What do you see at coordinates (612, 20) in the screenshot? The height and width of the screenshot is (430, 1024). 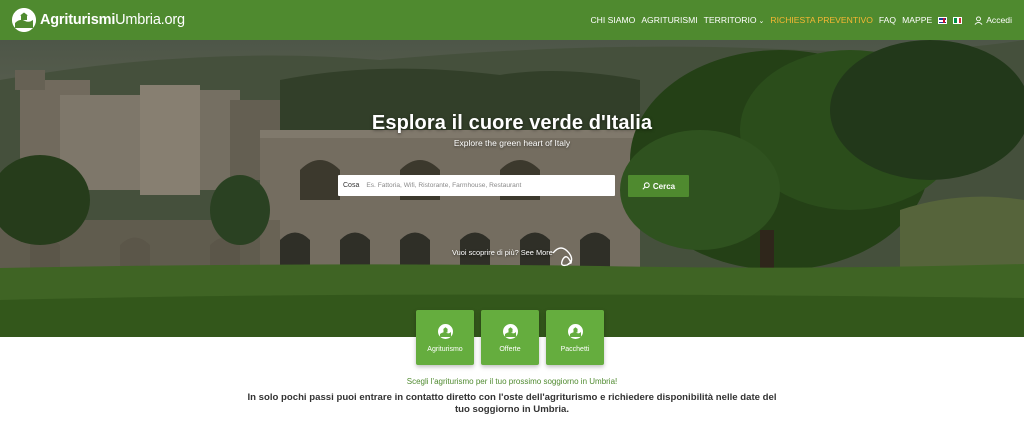 I see `nav-chi-siamo: CHI SIAMO` at bounding box center [612, 20].